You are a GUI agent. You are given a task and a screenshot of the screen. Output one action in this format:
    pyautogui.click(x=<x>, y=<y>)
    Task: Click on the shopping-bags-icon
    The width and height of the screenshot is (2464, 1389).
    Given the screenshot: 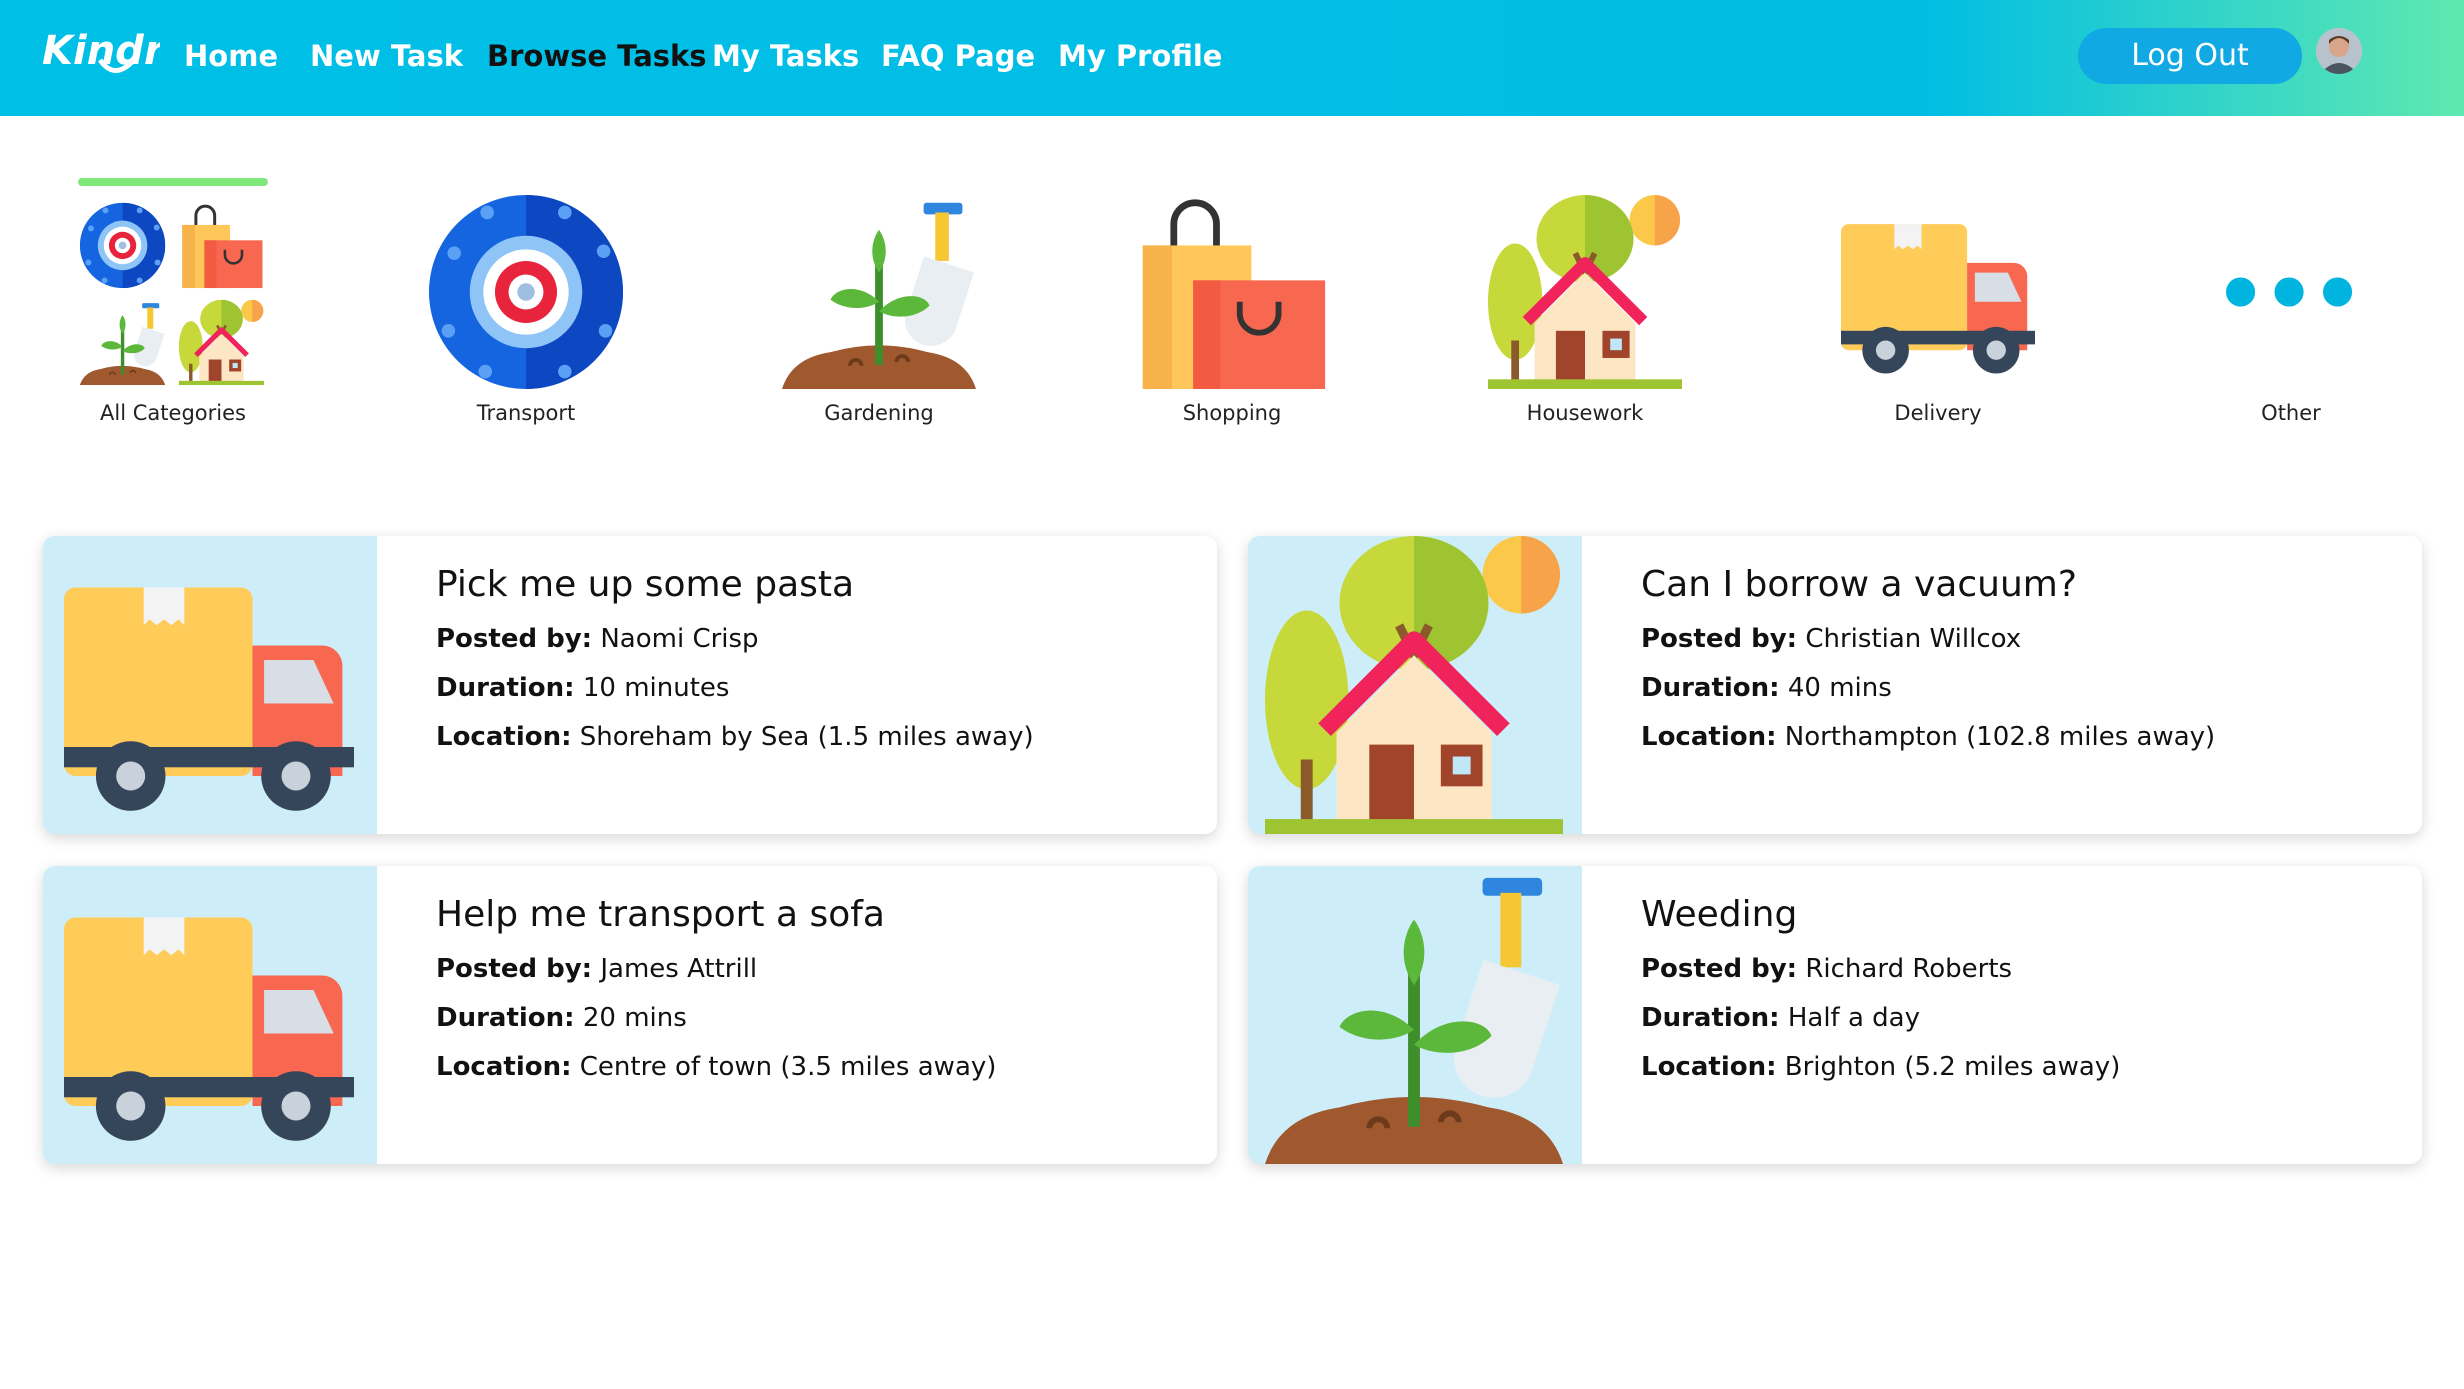 What is the action you would take?
    pyautogui.click(x=1232, y=292)
    